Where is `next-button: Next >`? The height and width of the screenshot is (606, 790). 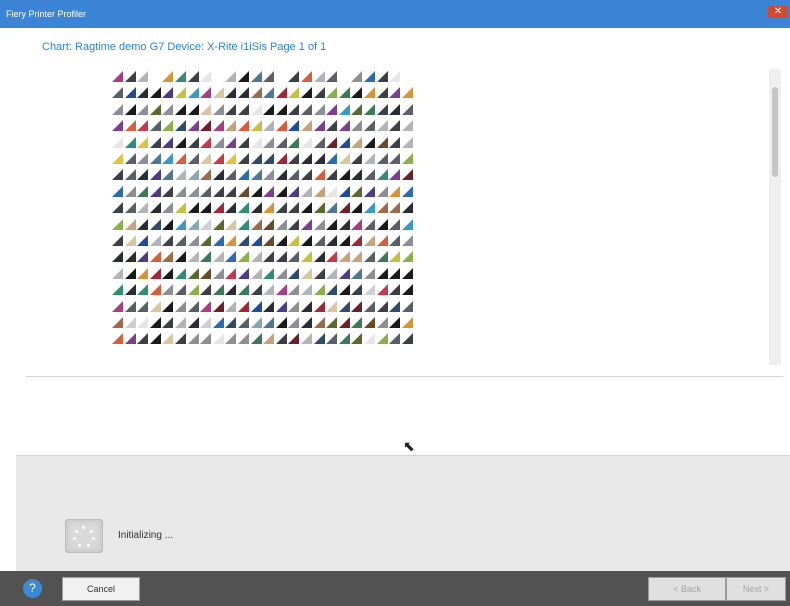
next-button: Next > is located at coordinates (756, 589).